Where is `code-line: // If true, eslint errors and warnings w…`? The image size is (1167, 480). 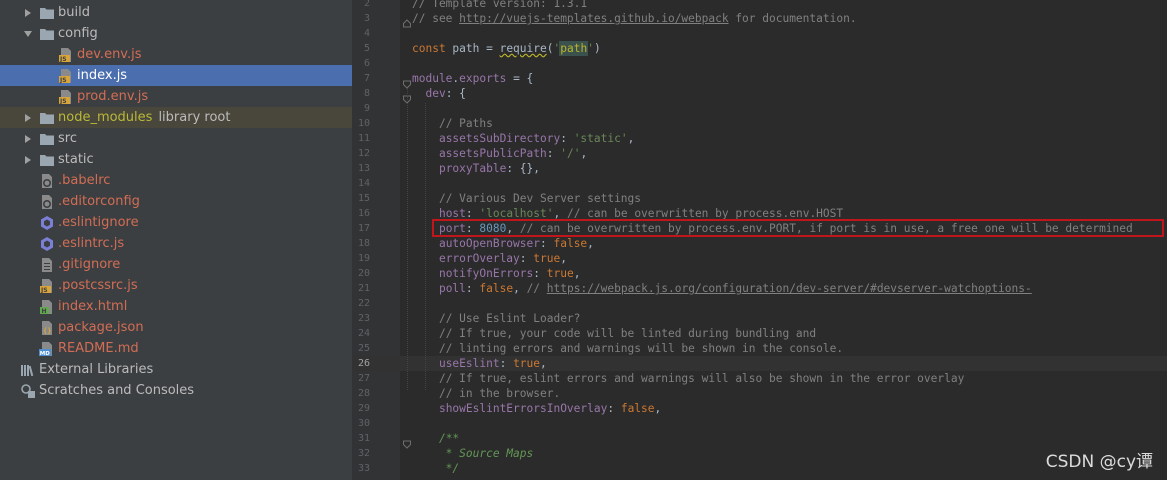 code-line: // If true, eslint errors and warnings w… is located at coordinates (688, 378).